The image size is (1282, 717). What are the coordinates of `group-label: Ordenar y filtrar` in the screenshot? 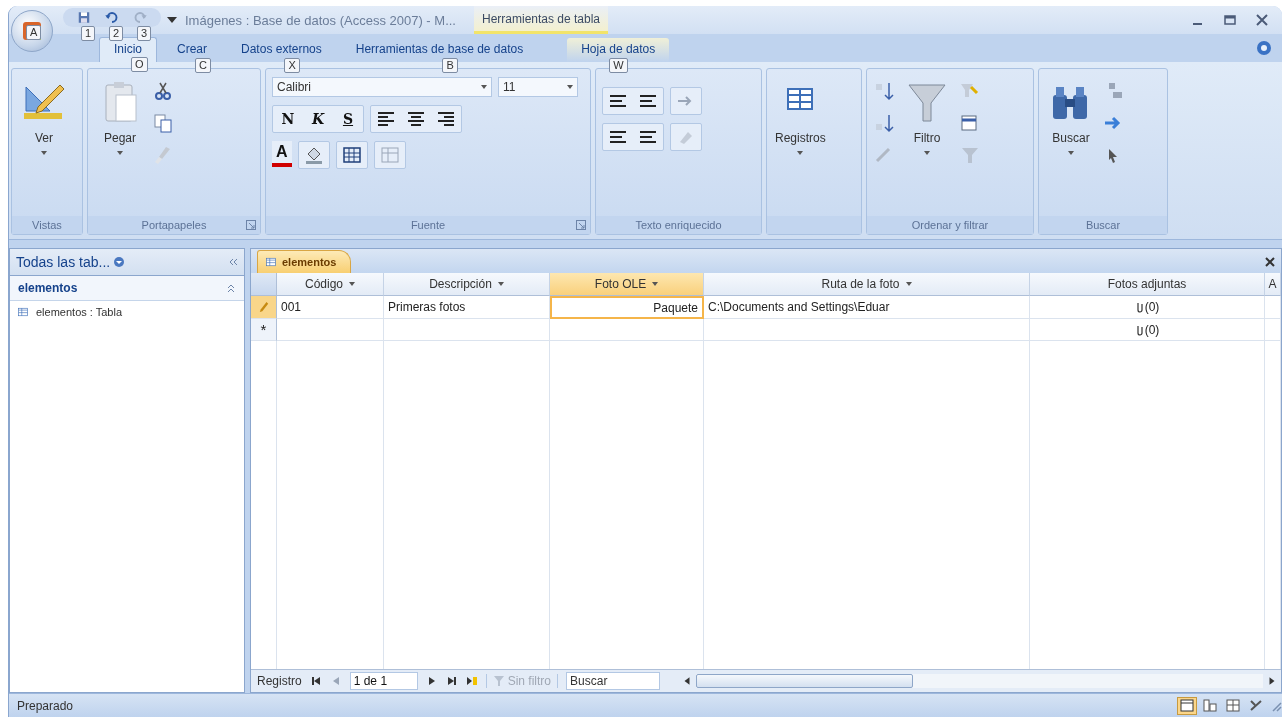 It's located at (950, 225).